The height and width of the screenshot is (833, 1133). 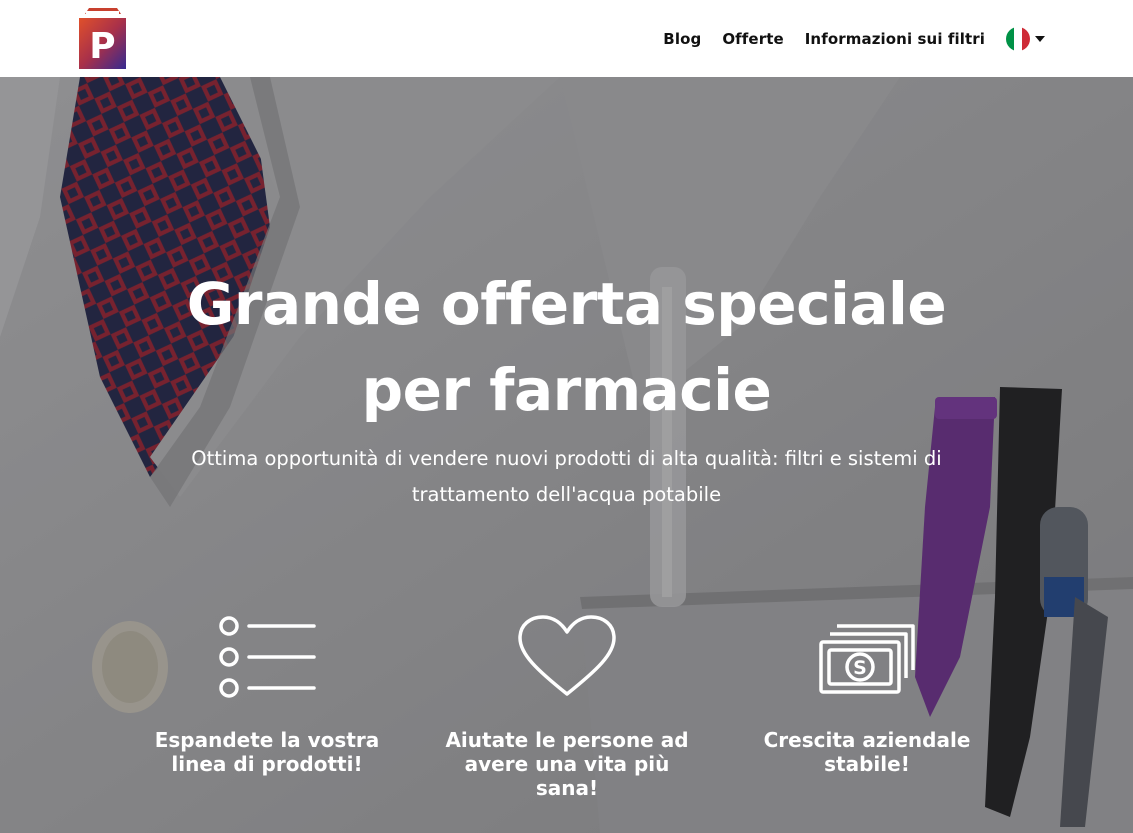 What do you see at coordinates (267, 657) in the screenshot?
I see `list-icon` at bounding box center [267, 657].